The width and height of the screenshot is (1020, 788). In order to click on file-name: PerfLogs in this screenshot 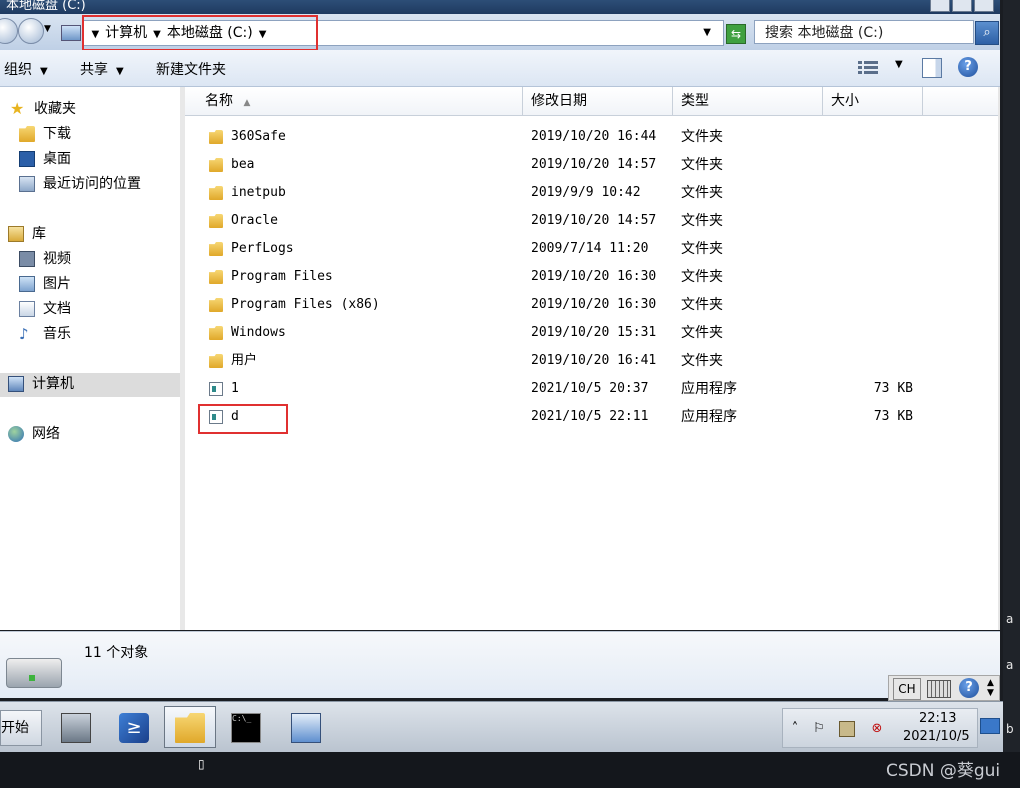, I will do `click(262, 248)`.